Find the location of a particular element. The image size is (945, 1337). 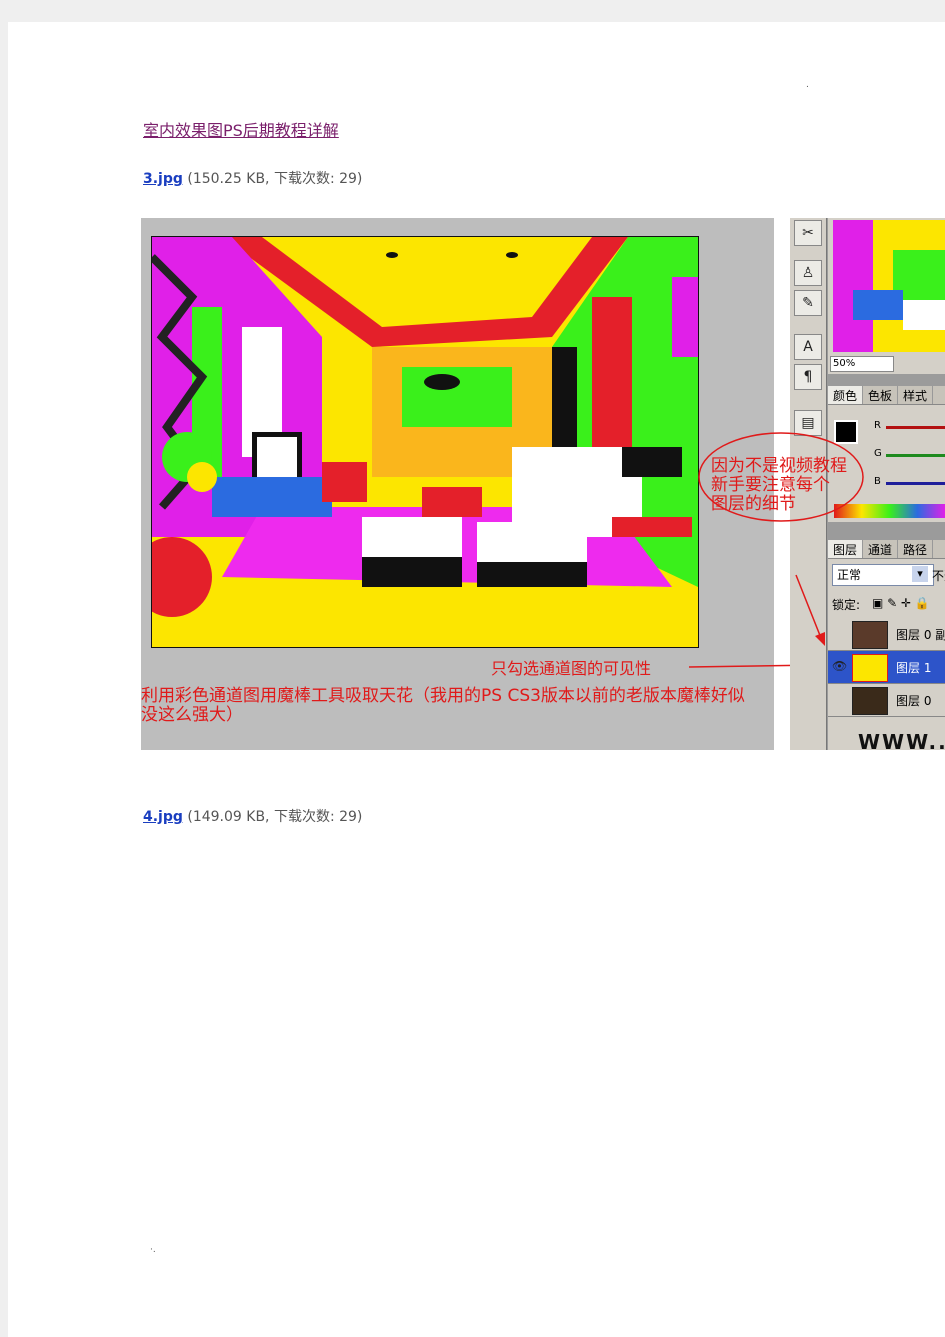

channel-g-slider is located at coordinates (915, 455).